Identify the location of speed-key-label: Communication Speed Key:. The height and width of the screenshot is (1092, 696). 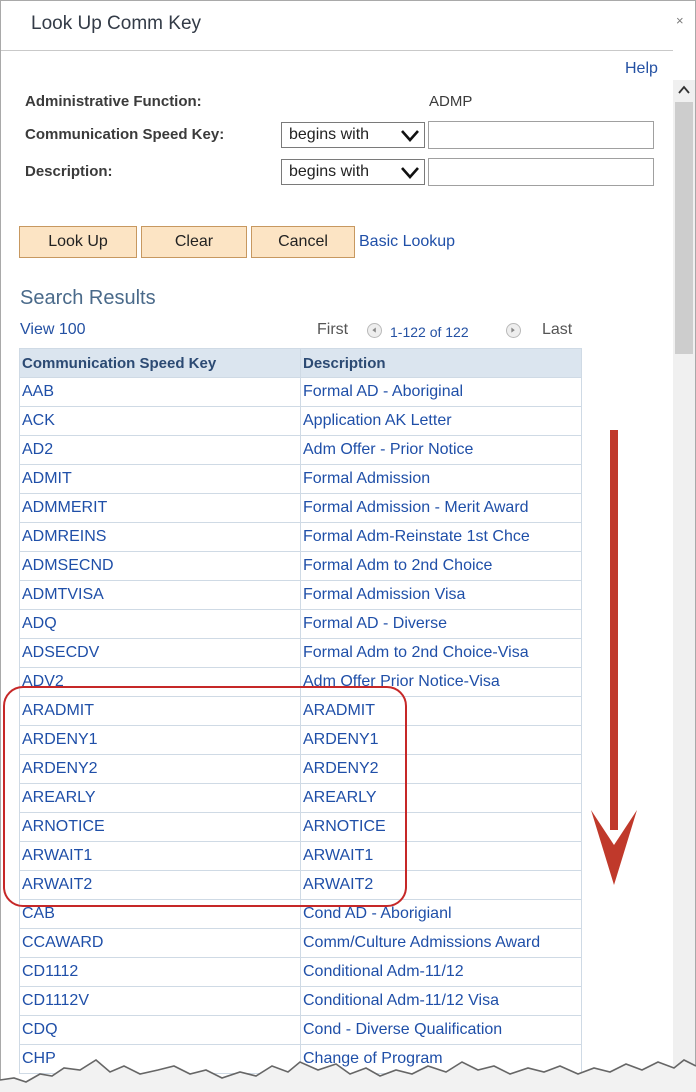
(125, 134).